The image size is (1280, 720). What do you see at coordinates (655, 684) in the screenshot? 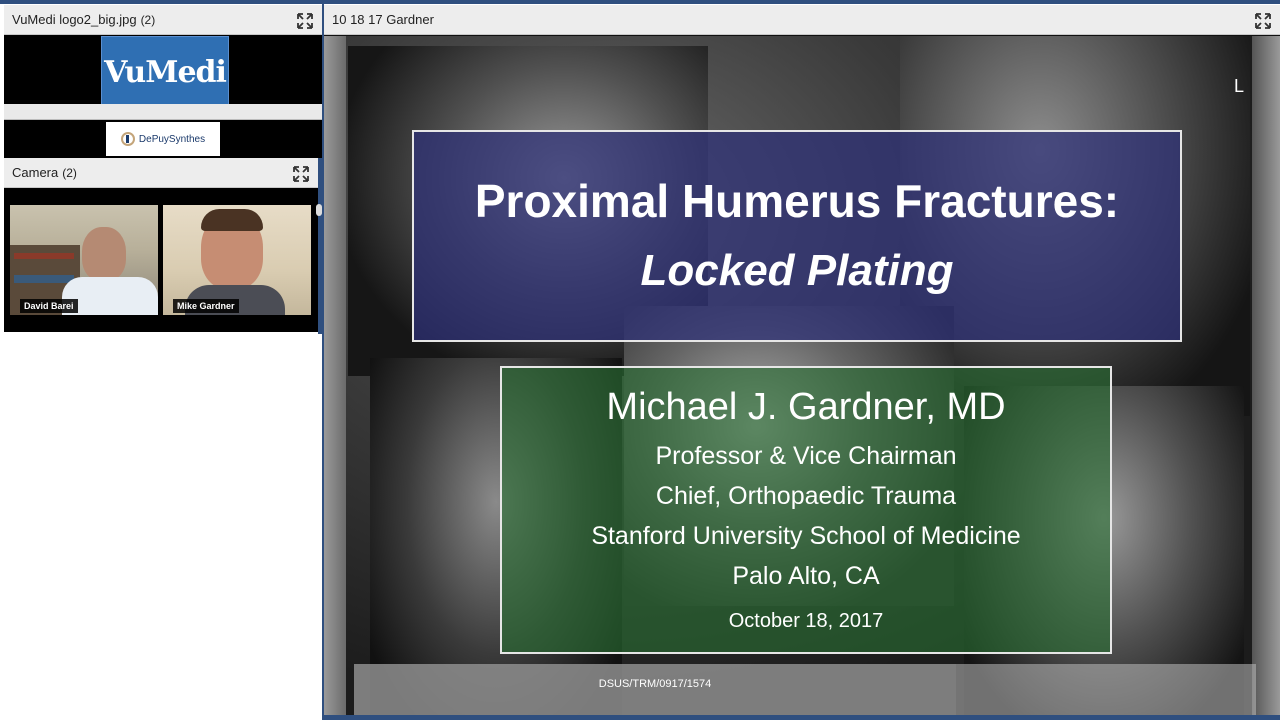
I see `document-code: DSUS/TRM/0917/1574` at bounding box center [655, 684].